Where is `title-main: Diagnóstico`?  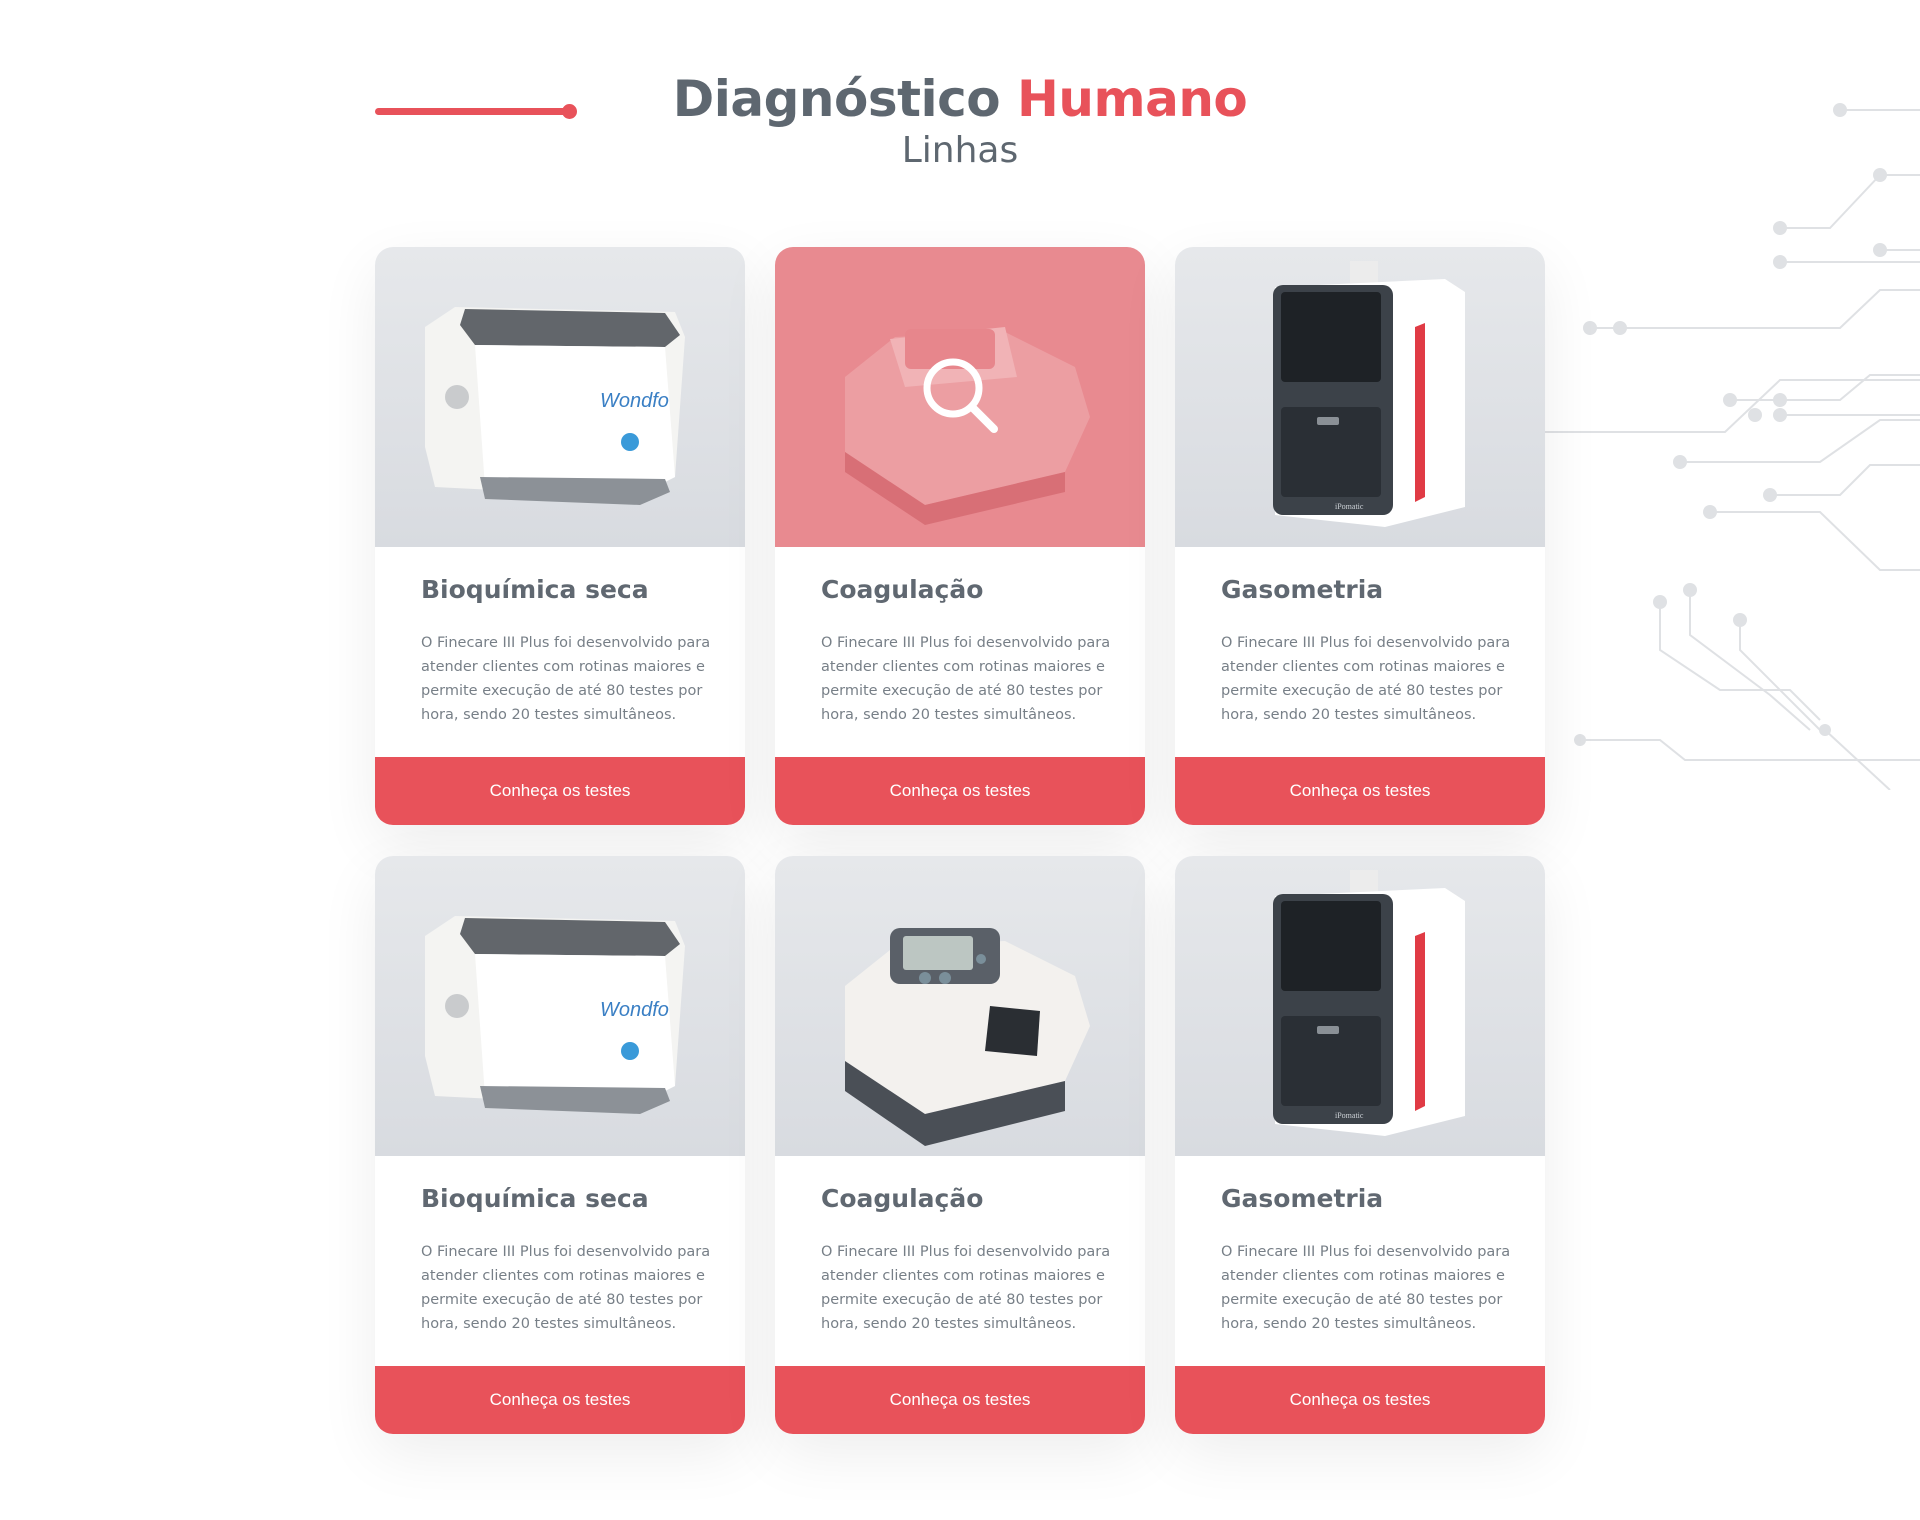
title-main: Diagnóstico is located at coordinates (836, 99).